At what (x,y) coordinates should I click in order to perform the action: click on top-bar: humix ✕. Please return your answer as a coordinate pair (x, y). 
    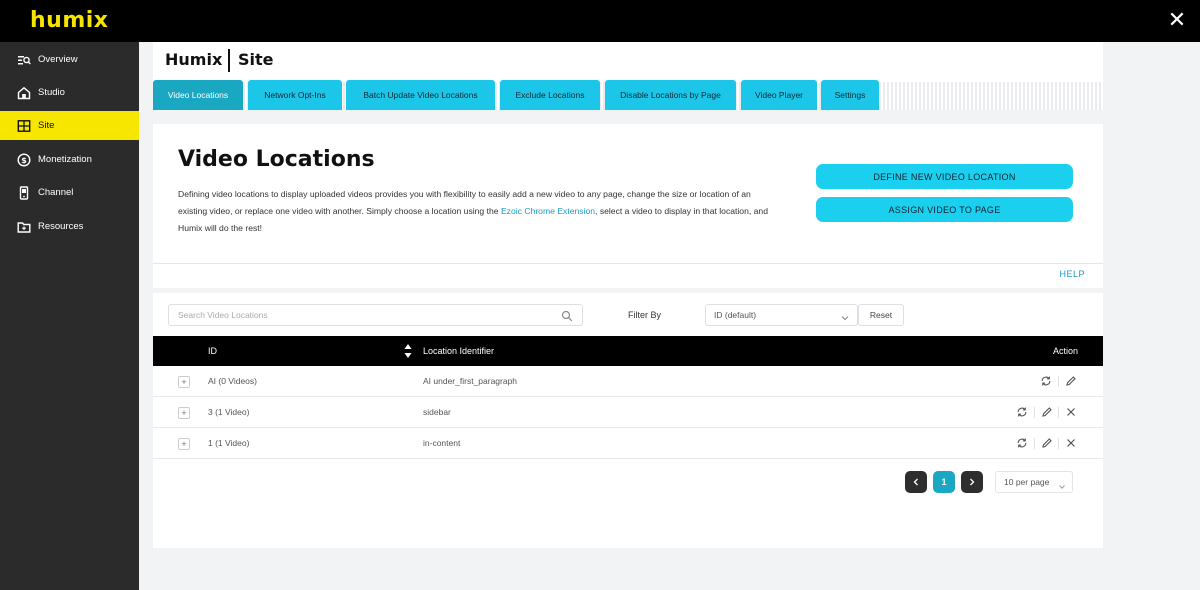
    Looking at the image, I should click on (600, 21).